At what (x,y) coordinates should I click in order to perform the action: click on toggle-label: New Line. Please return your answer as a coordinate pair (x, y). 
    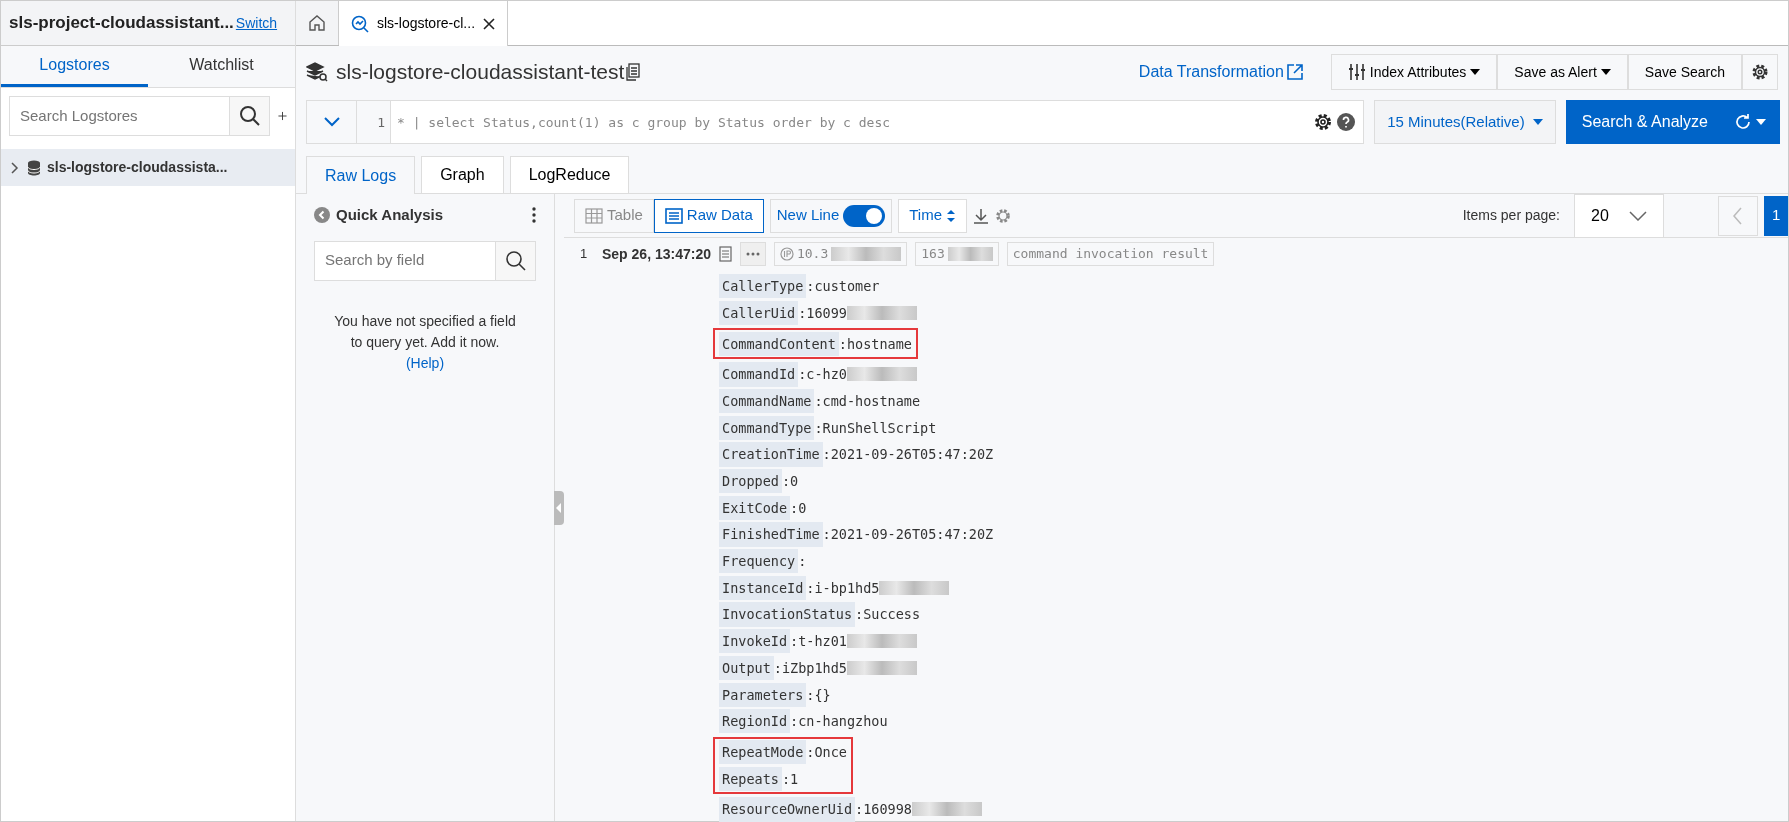
    Looking at the image, I should click on (808, 215).